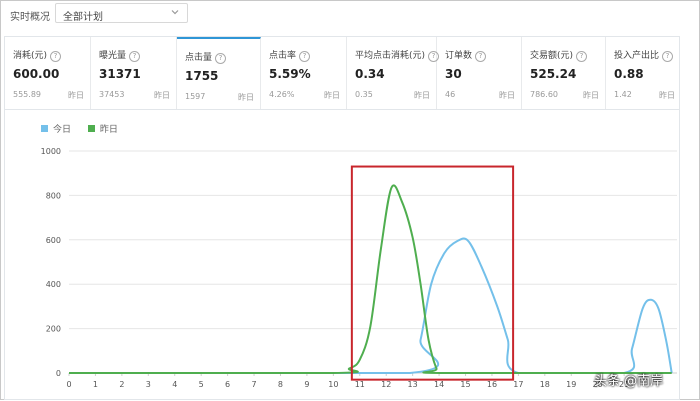 The height and width of the screenshot is (401, 700). Describe the element at coordinates (360, 384) in the screenshot. I see `x-tick-label: 11` at that location.